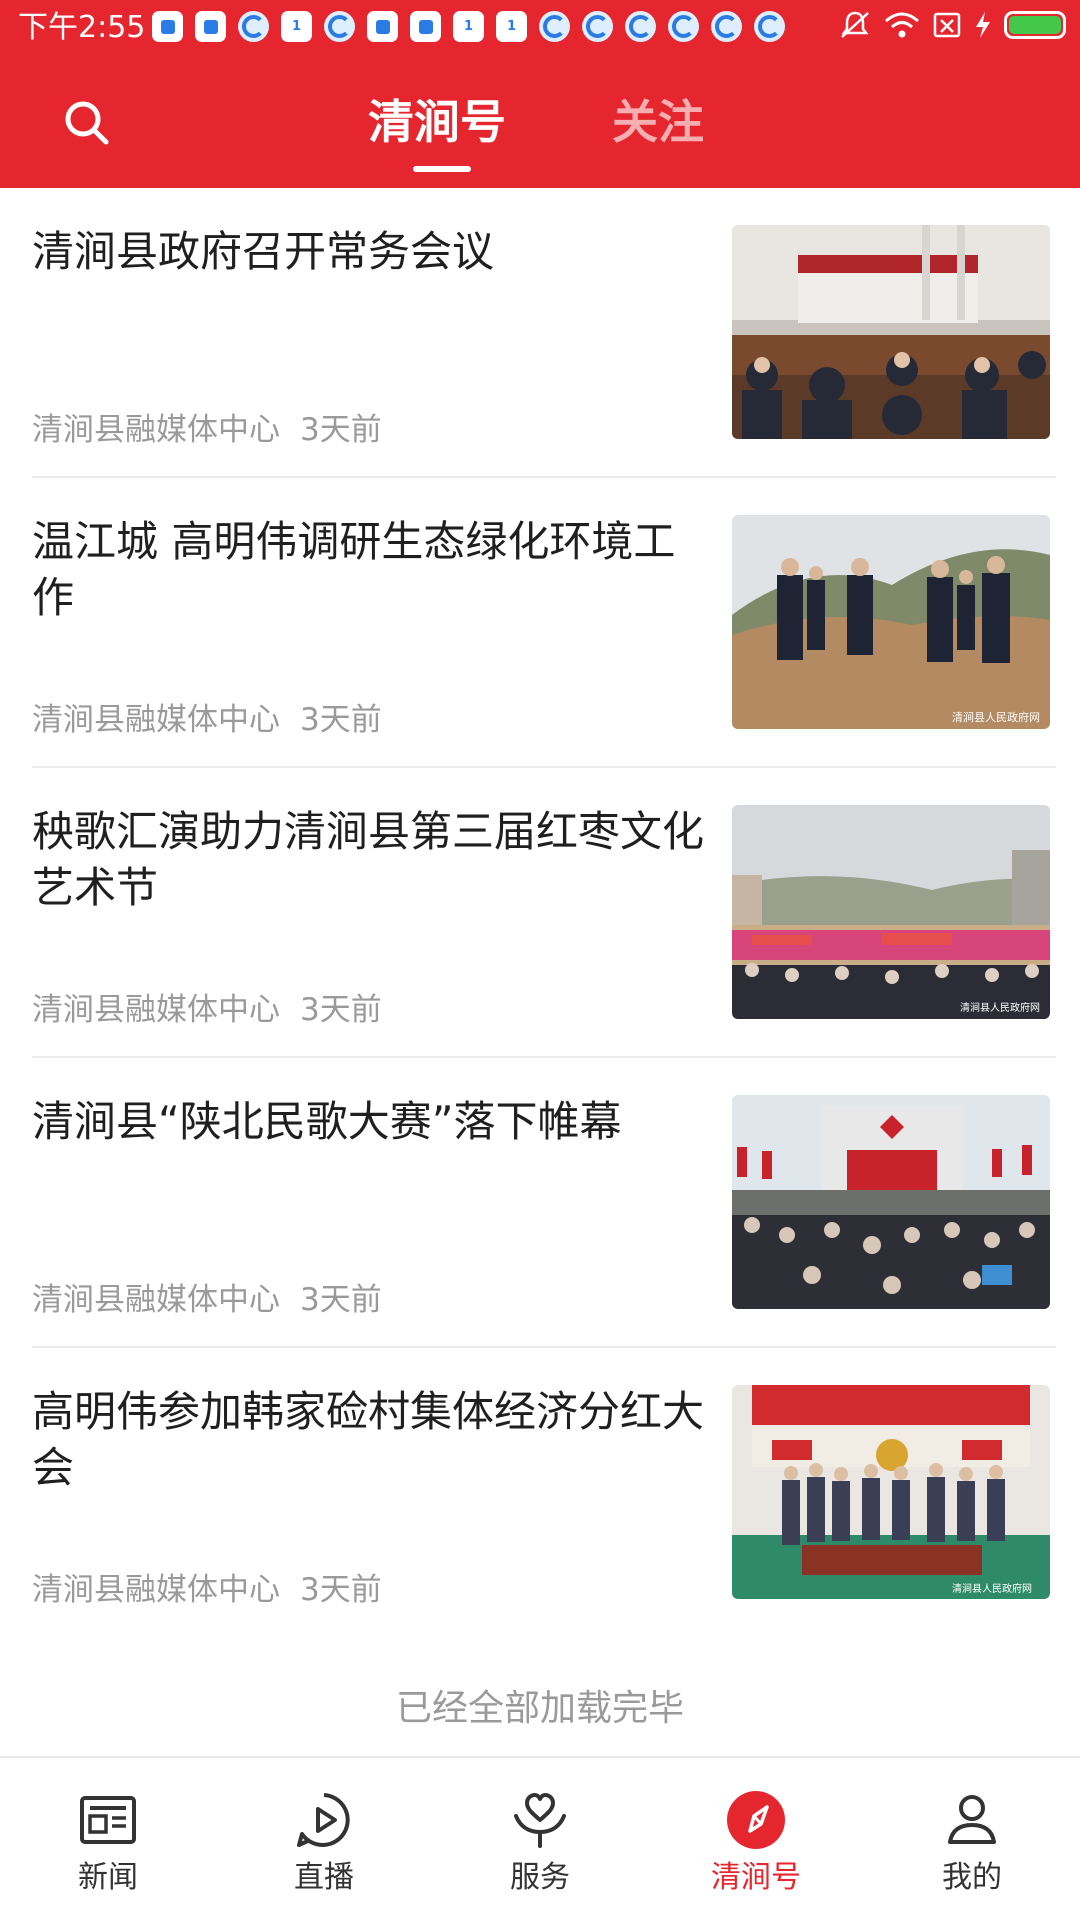 Image resolution: width=1080 pixels, height=1922 pixels. I want to click on active-tab-indicator, so click(442, 169).